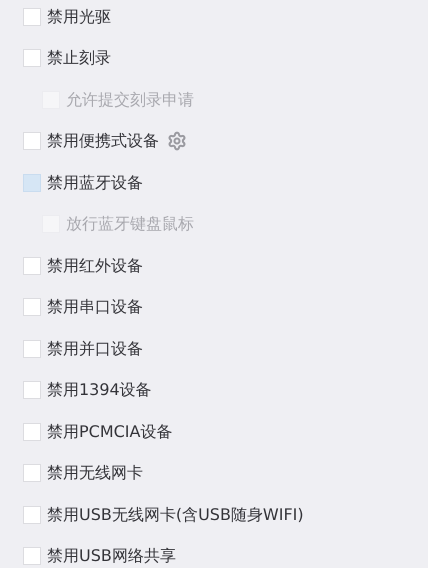  Describe the element at coordinates (95, 473) in the screenshot. I see `option-label: 禁用无线网卡` at that location.